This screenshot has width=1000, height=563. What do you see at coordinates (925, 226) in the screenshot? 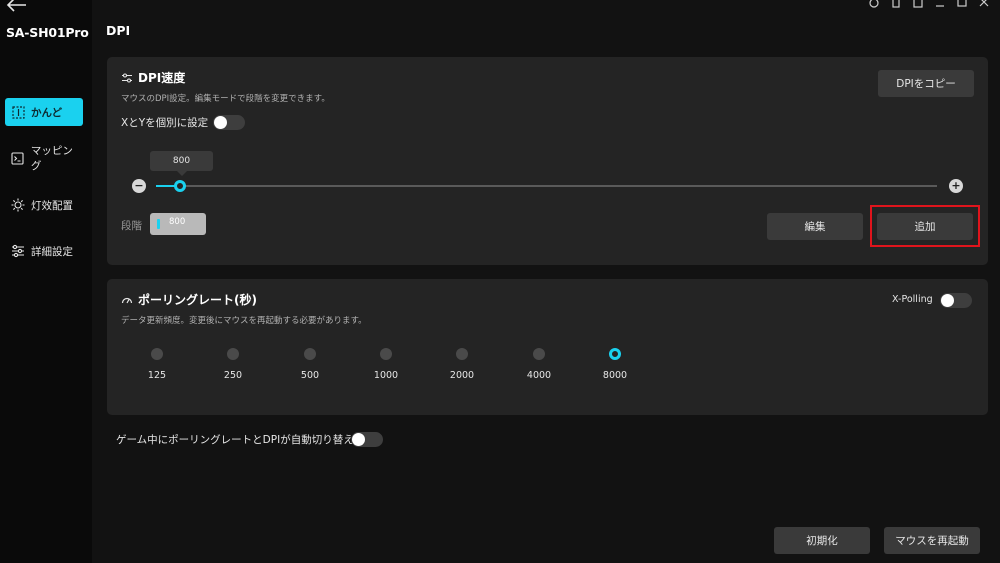
I see `add-button-highlight` at bounding box center [925, 226].